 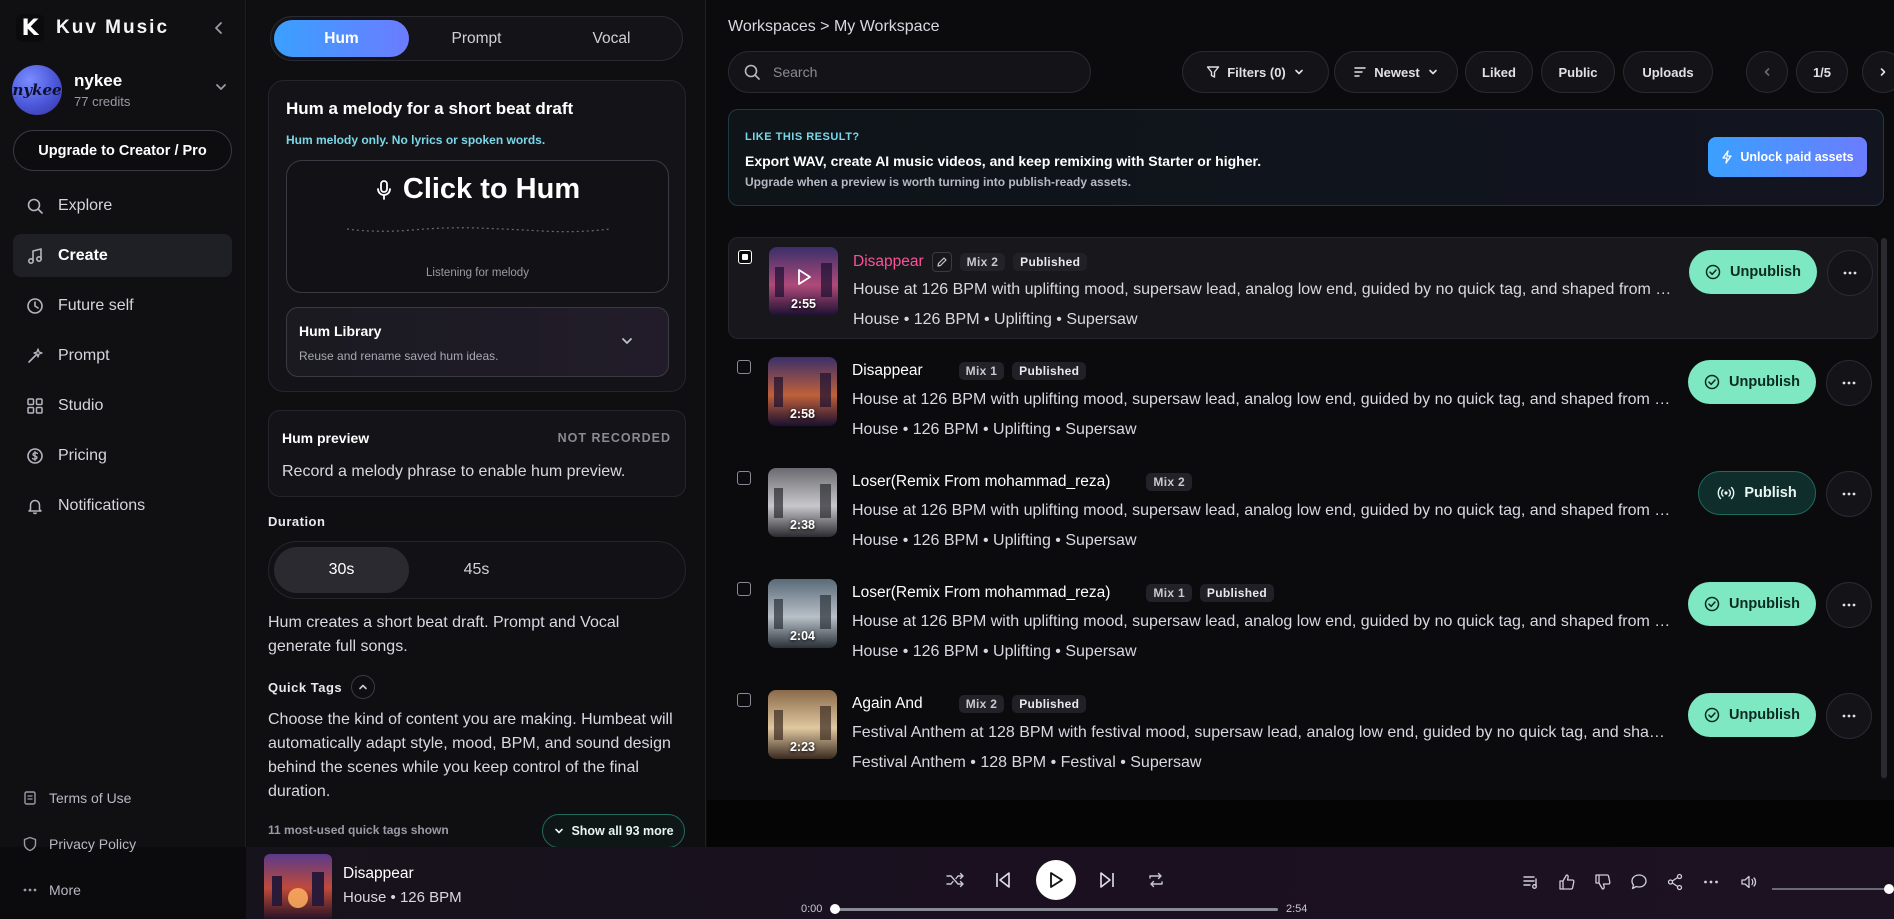 What do you see at coordinates (326, 438) in the screenshot?
I see `preview-title: Hum preview` at bounding box center [326, 438].